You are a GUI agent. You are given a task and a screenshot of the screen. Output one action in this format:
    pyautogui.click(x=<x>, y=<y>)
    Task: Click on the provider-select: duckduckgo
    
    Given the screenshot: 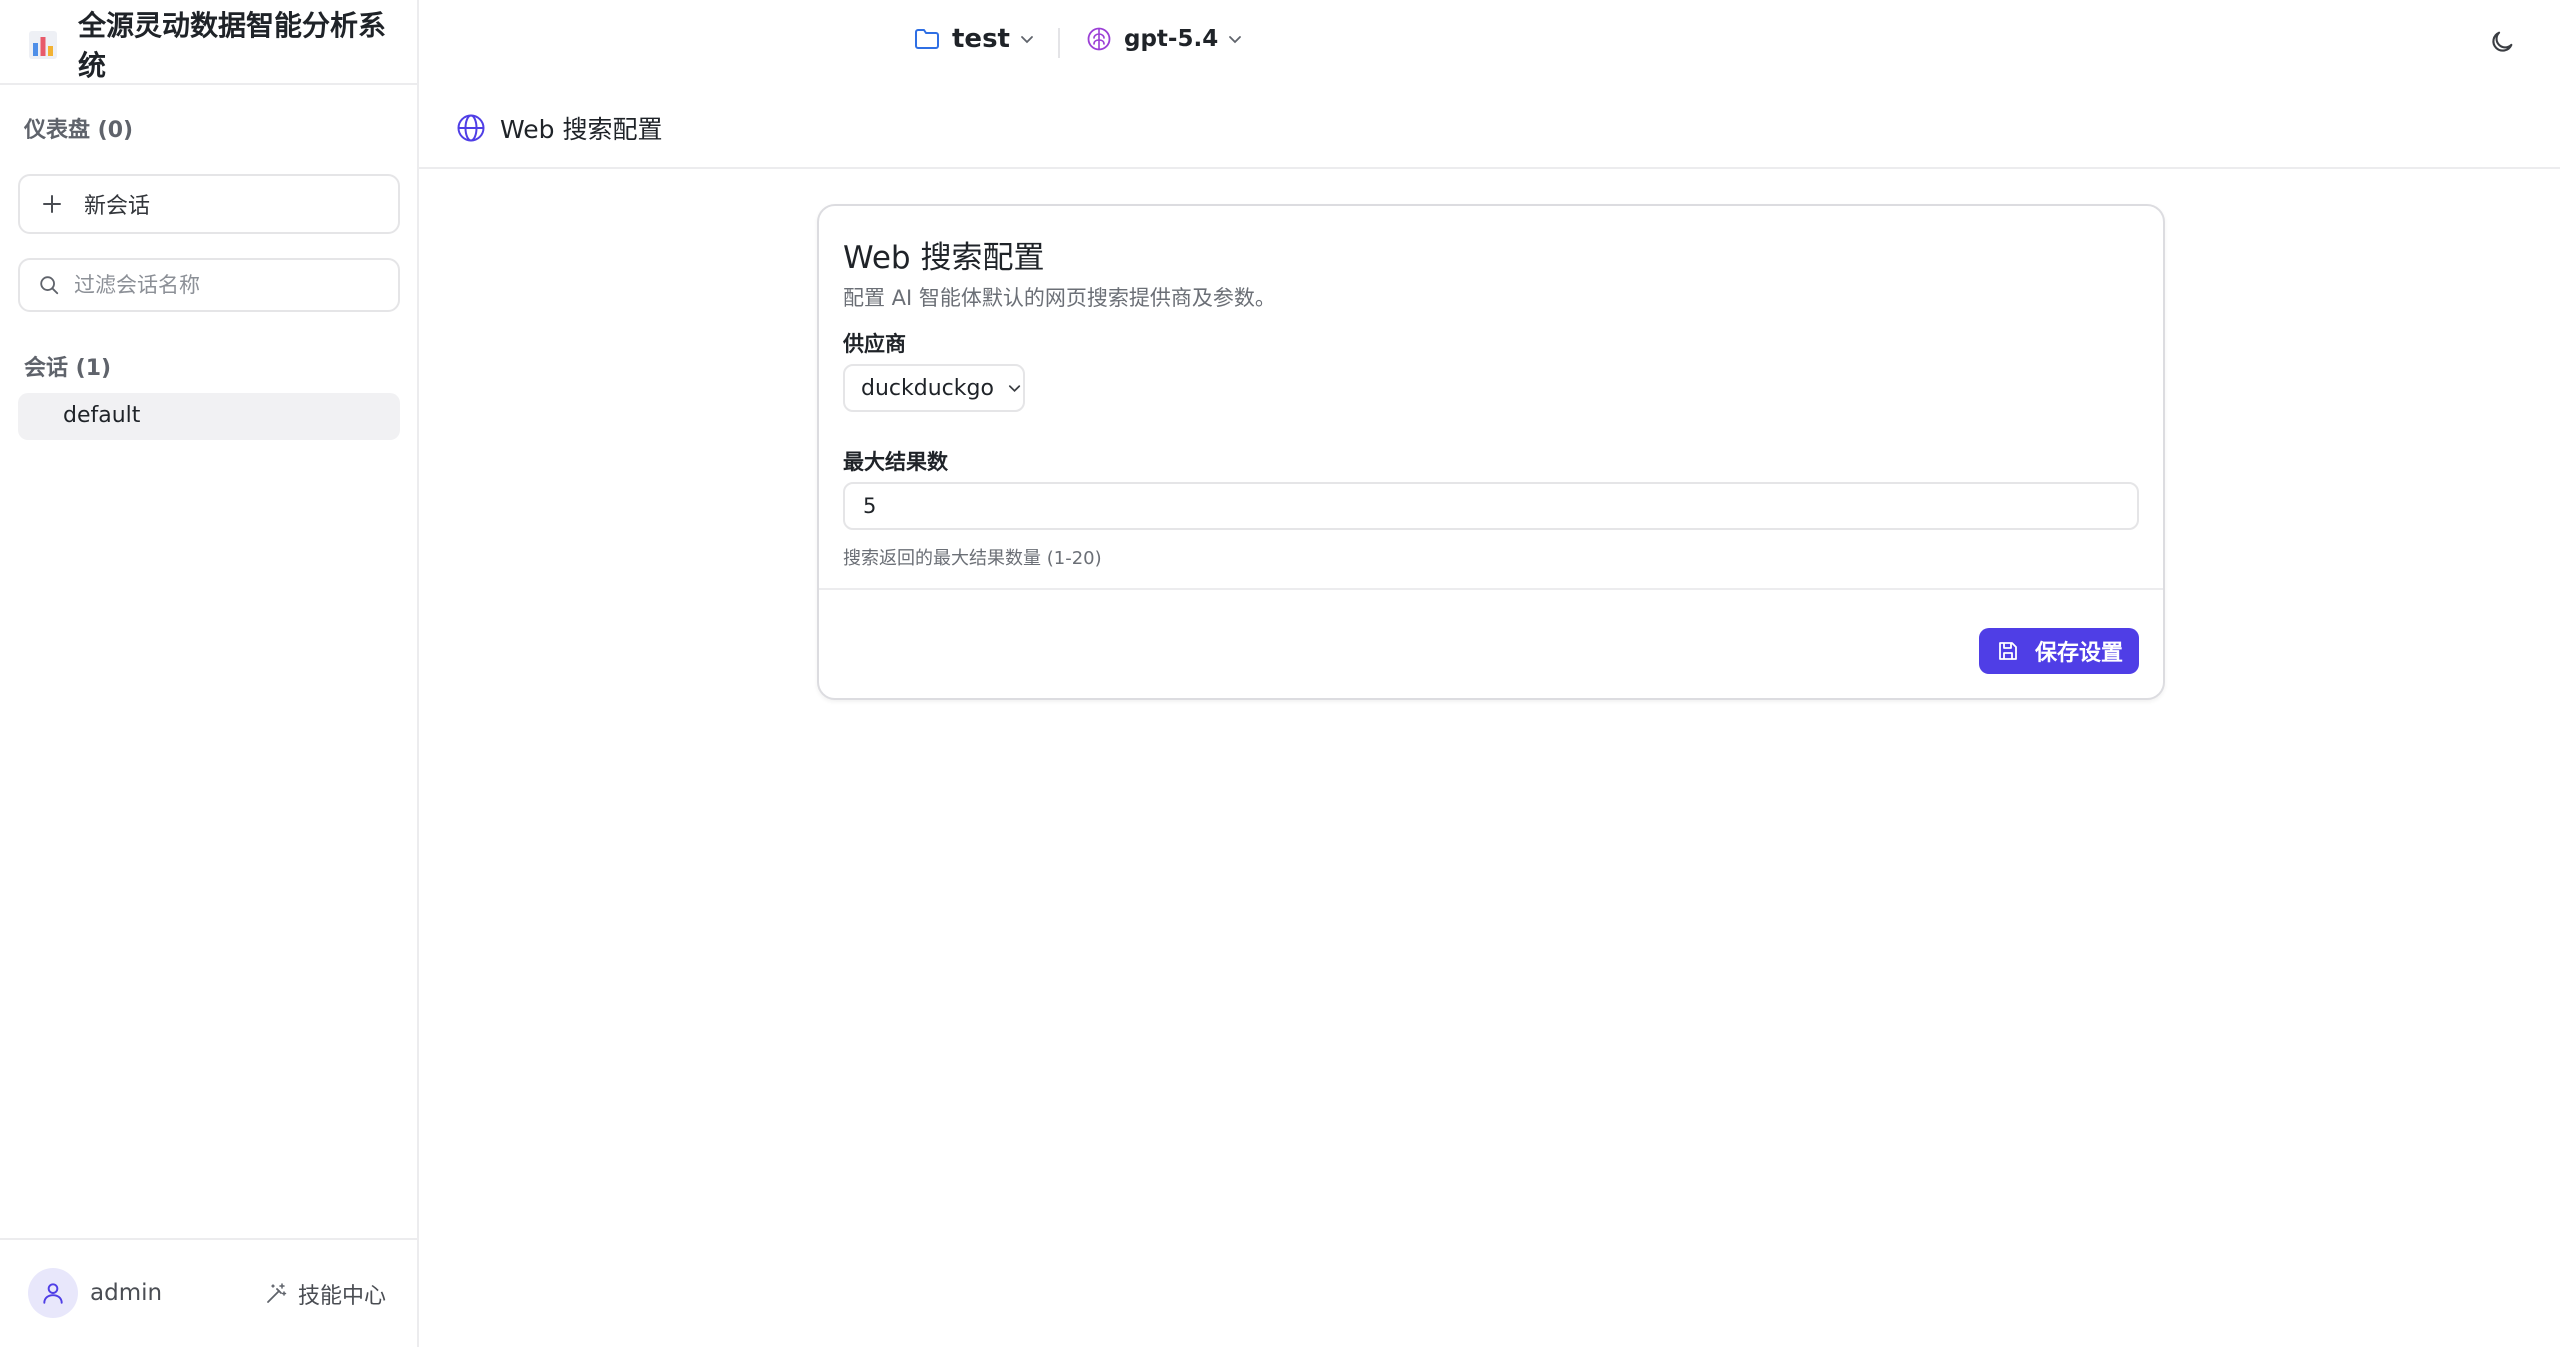 What is the action you would take?
    pyautogui.click(x=934, y=388)
    